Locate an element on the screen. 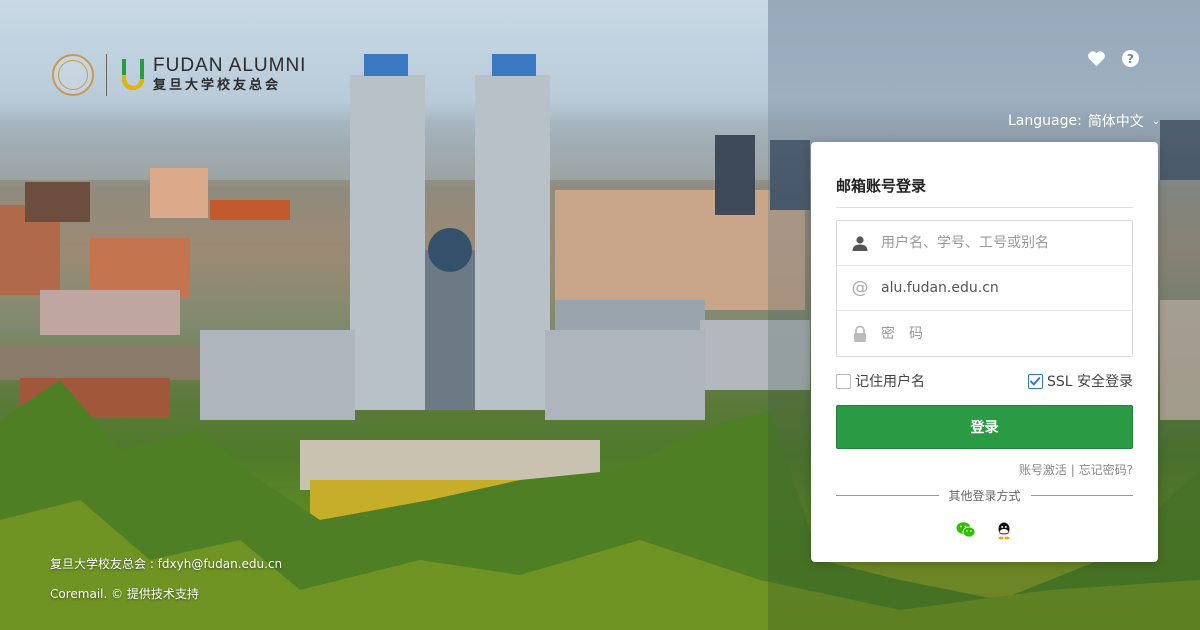  other-login-label: 其他登录方式 is located at coordinates (984, 496).